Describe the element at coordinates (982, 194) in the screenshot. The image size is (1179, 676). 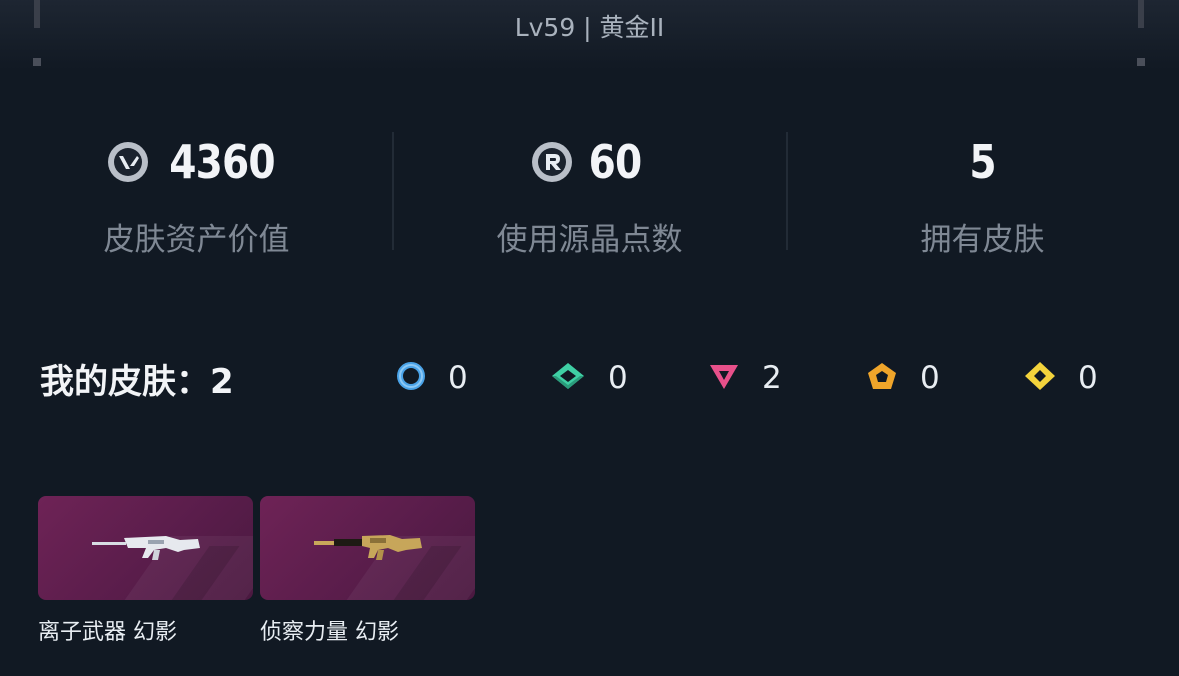
I see `stat-owned-skins: 5 拥有皮肤` at that location.